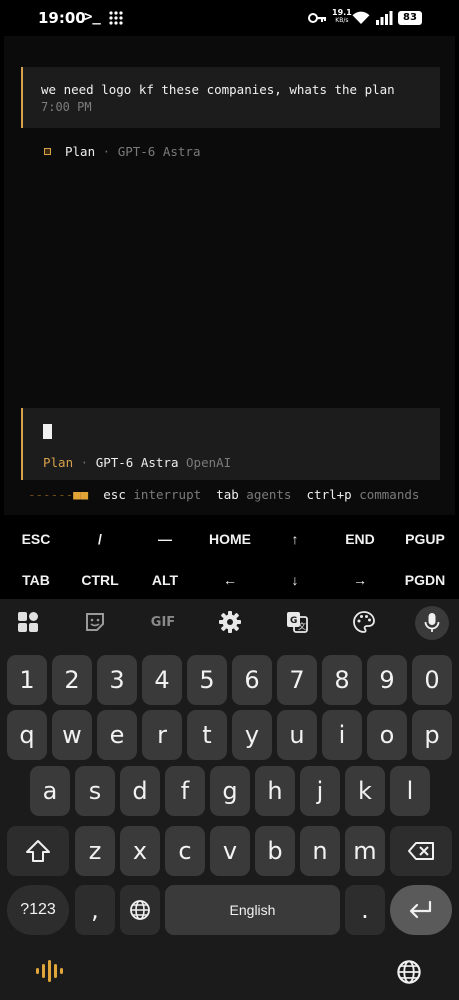  What do you see at coordinates (425, 580) in the screenshot?
I see `extra-key-pgdn: PGDN` at bounding box center [425, 580].